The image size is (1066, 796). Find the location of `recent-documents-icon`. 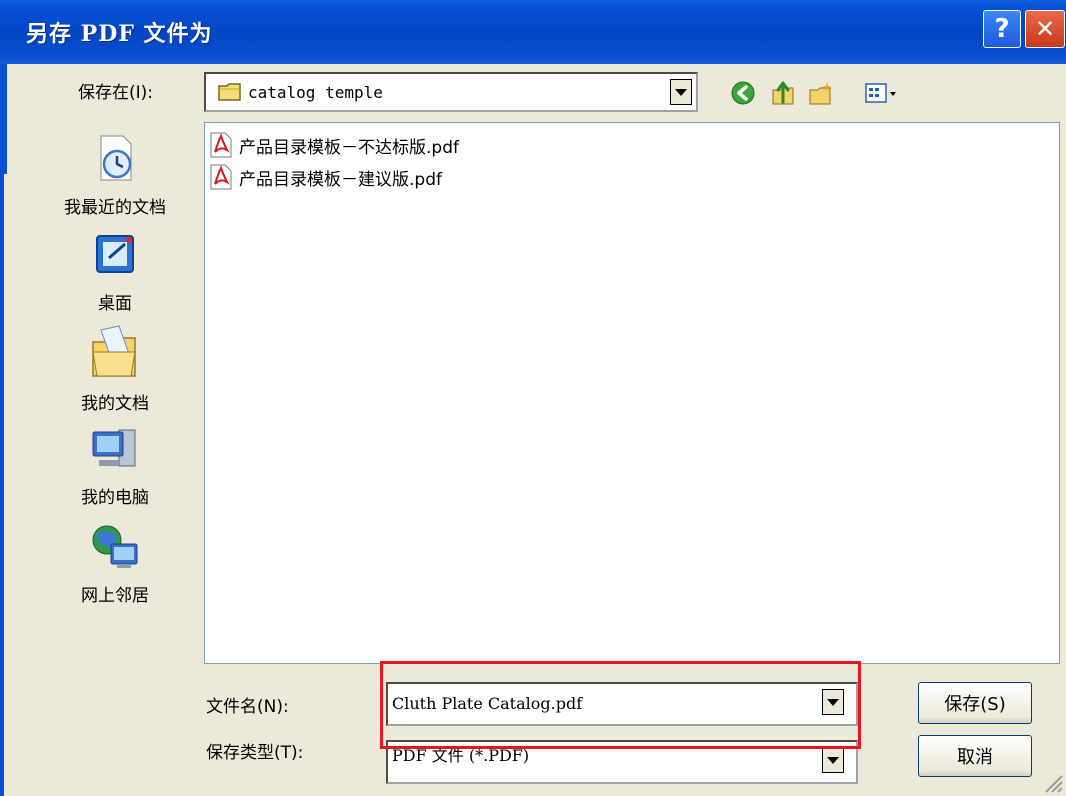

recent-documents-icon is located at coordinates (116, 158).